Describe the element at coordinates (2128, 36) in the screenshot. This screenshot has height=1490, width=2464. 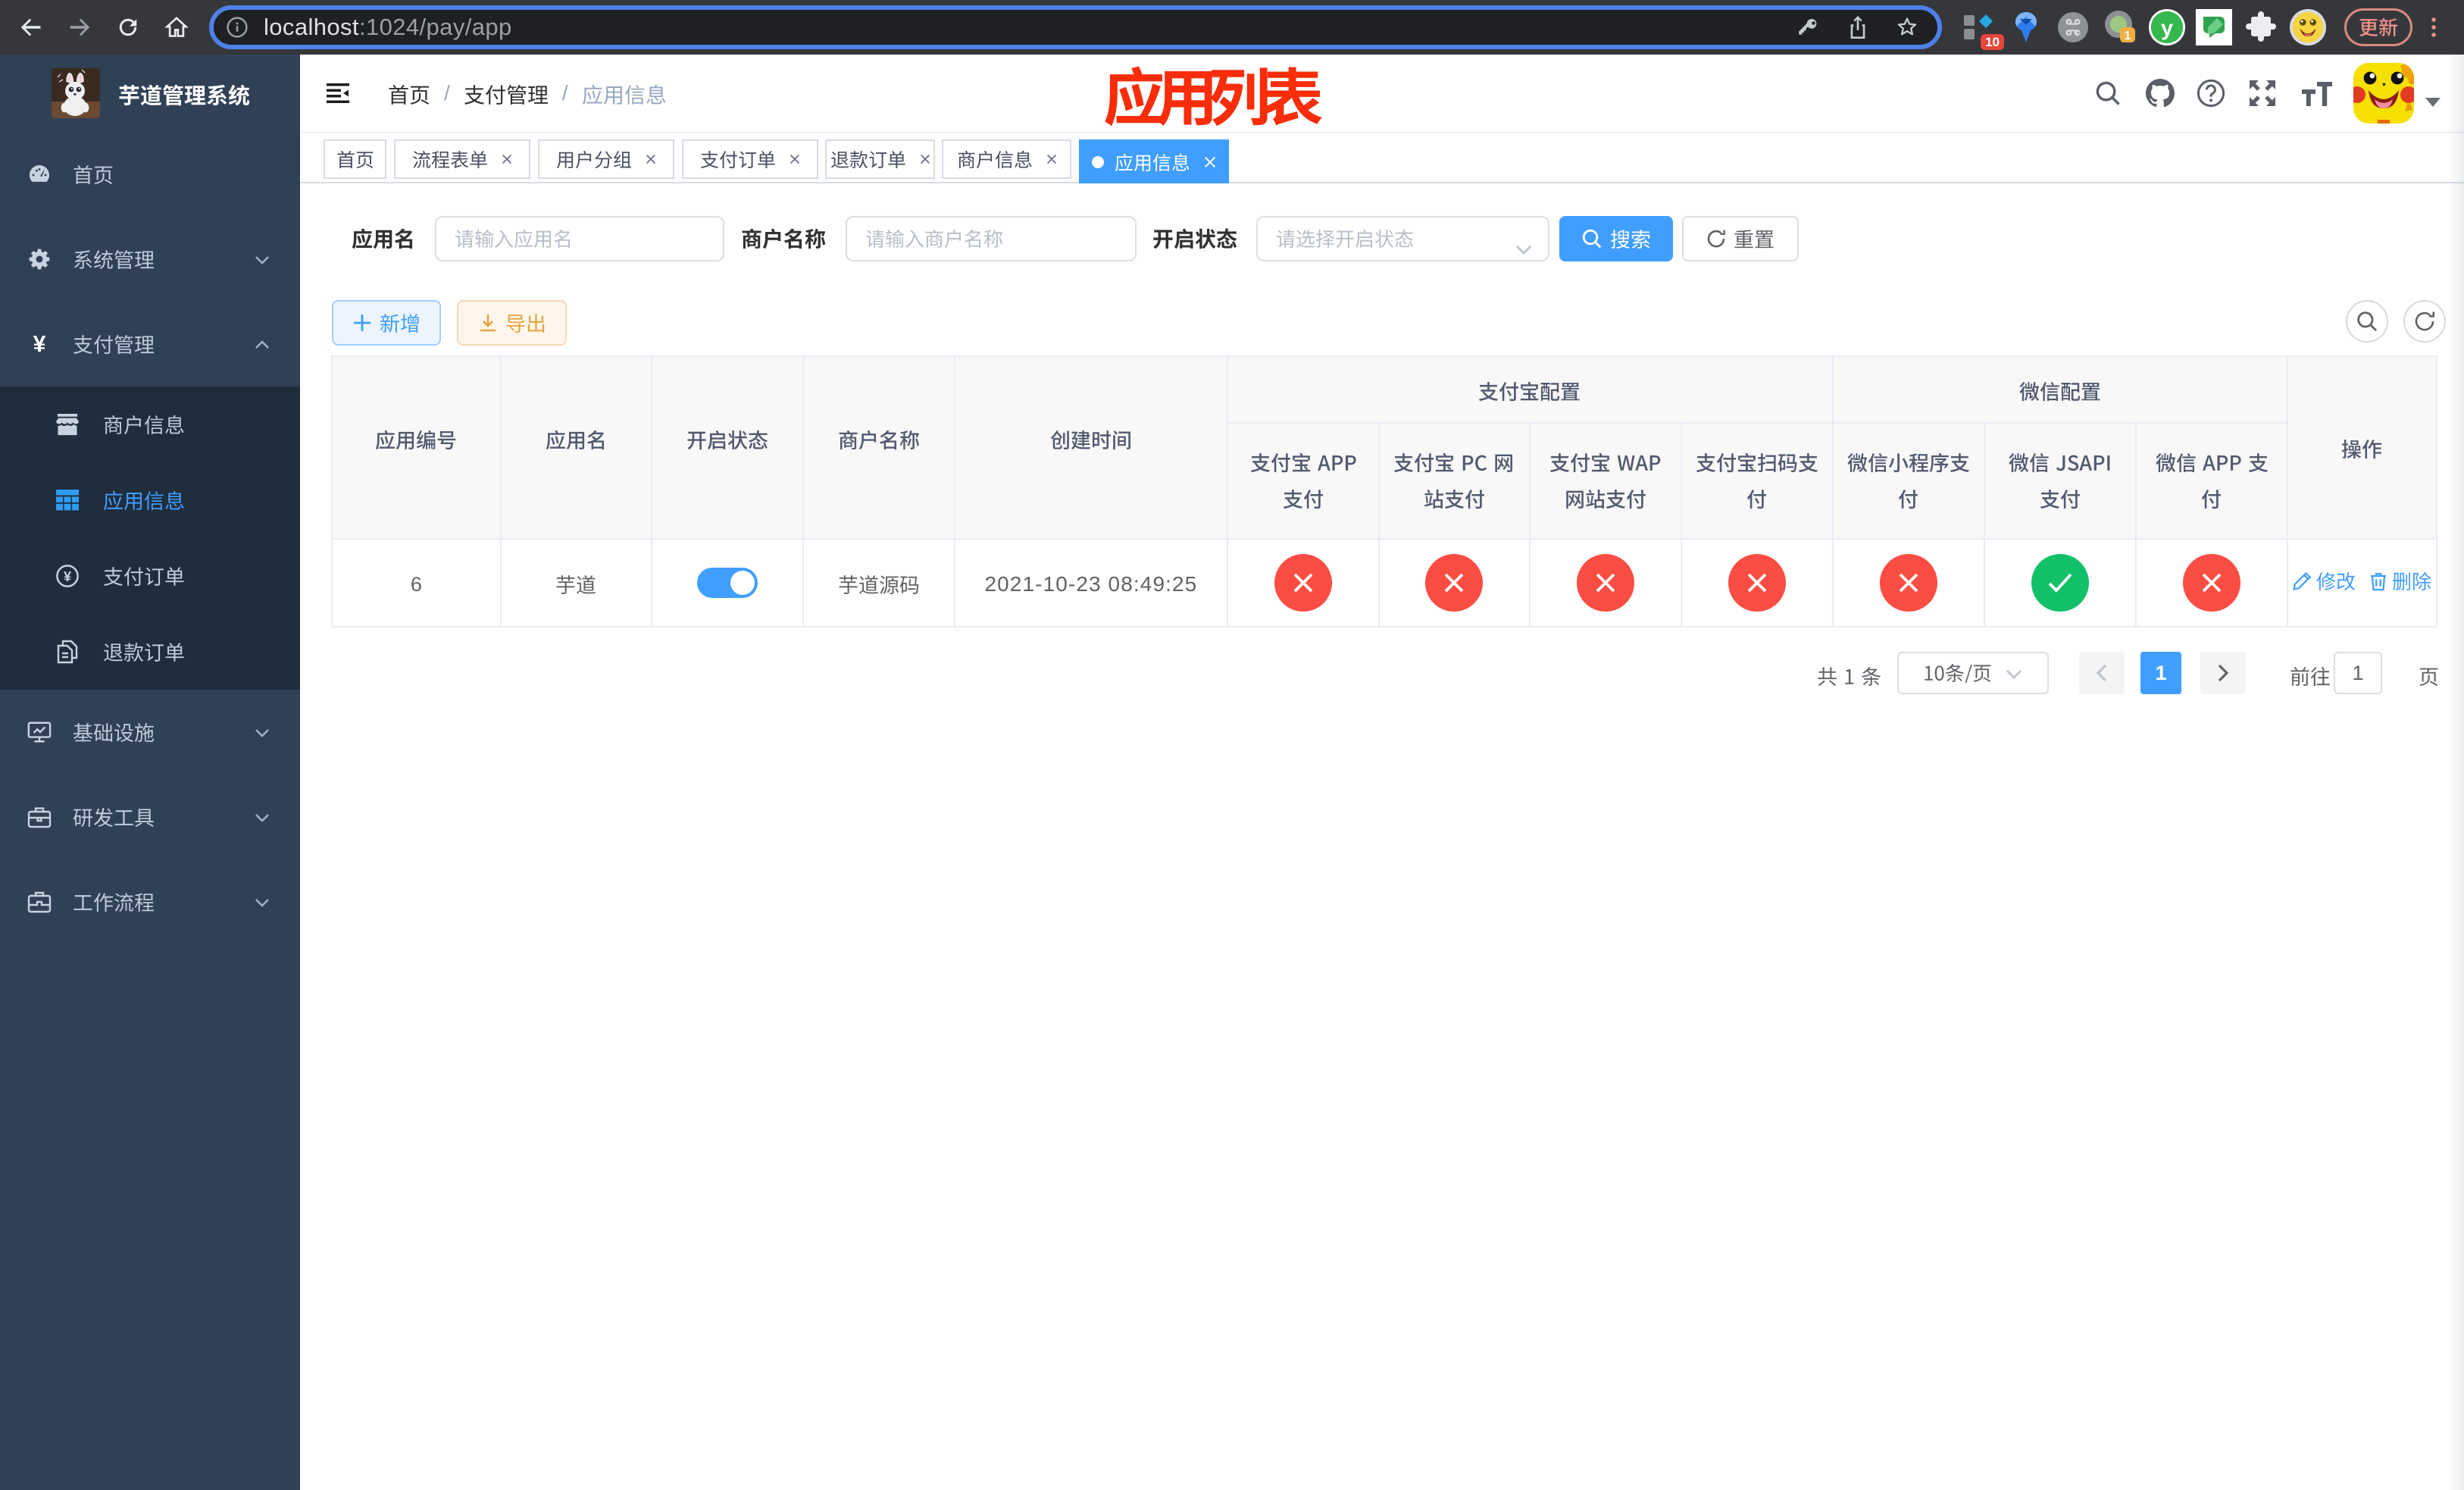
I see `svg-text: 1` at that location.